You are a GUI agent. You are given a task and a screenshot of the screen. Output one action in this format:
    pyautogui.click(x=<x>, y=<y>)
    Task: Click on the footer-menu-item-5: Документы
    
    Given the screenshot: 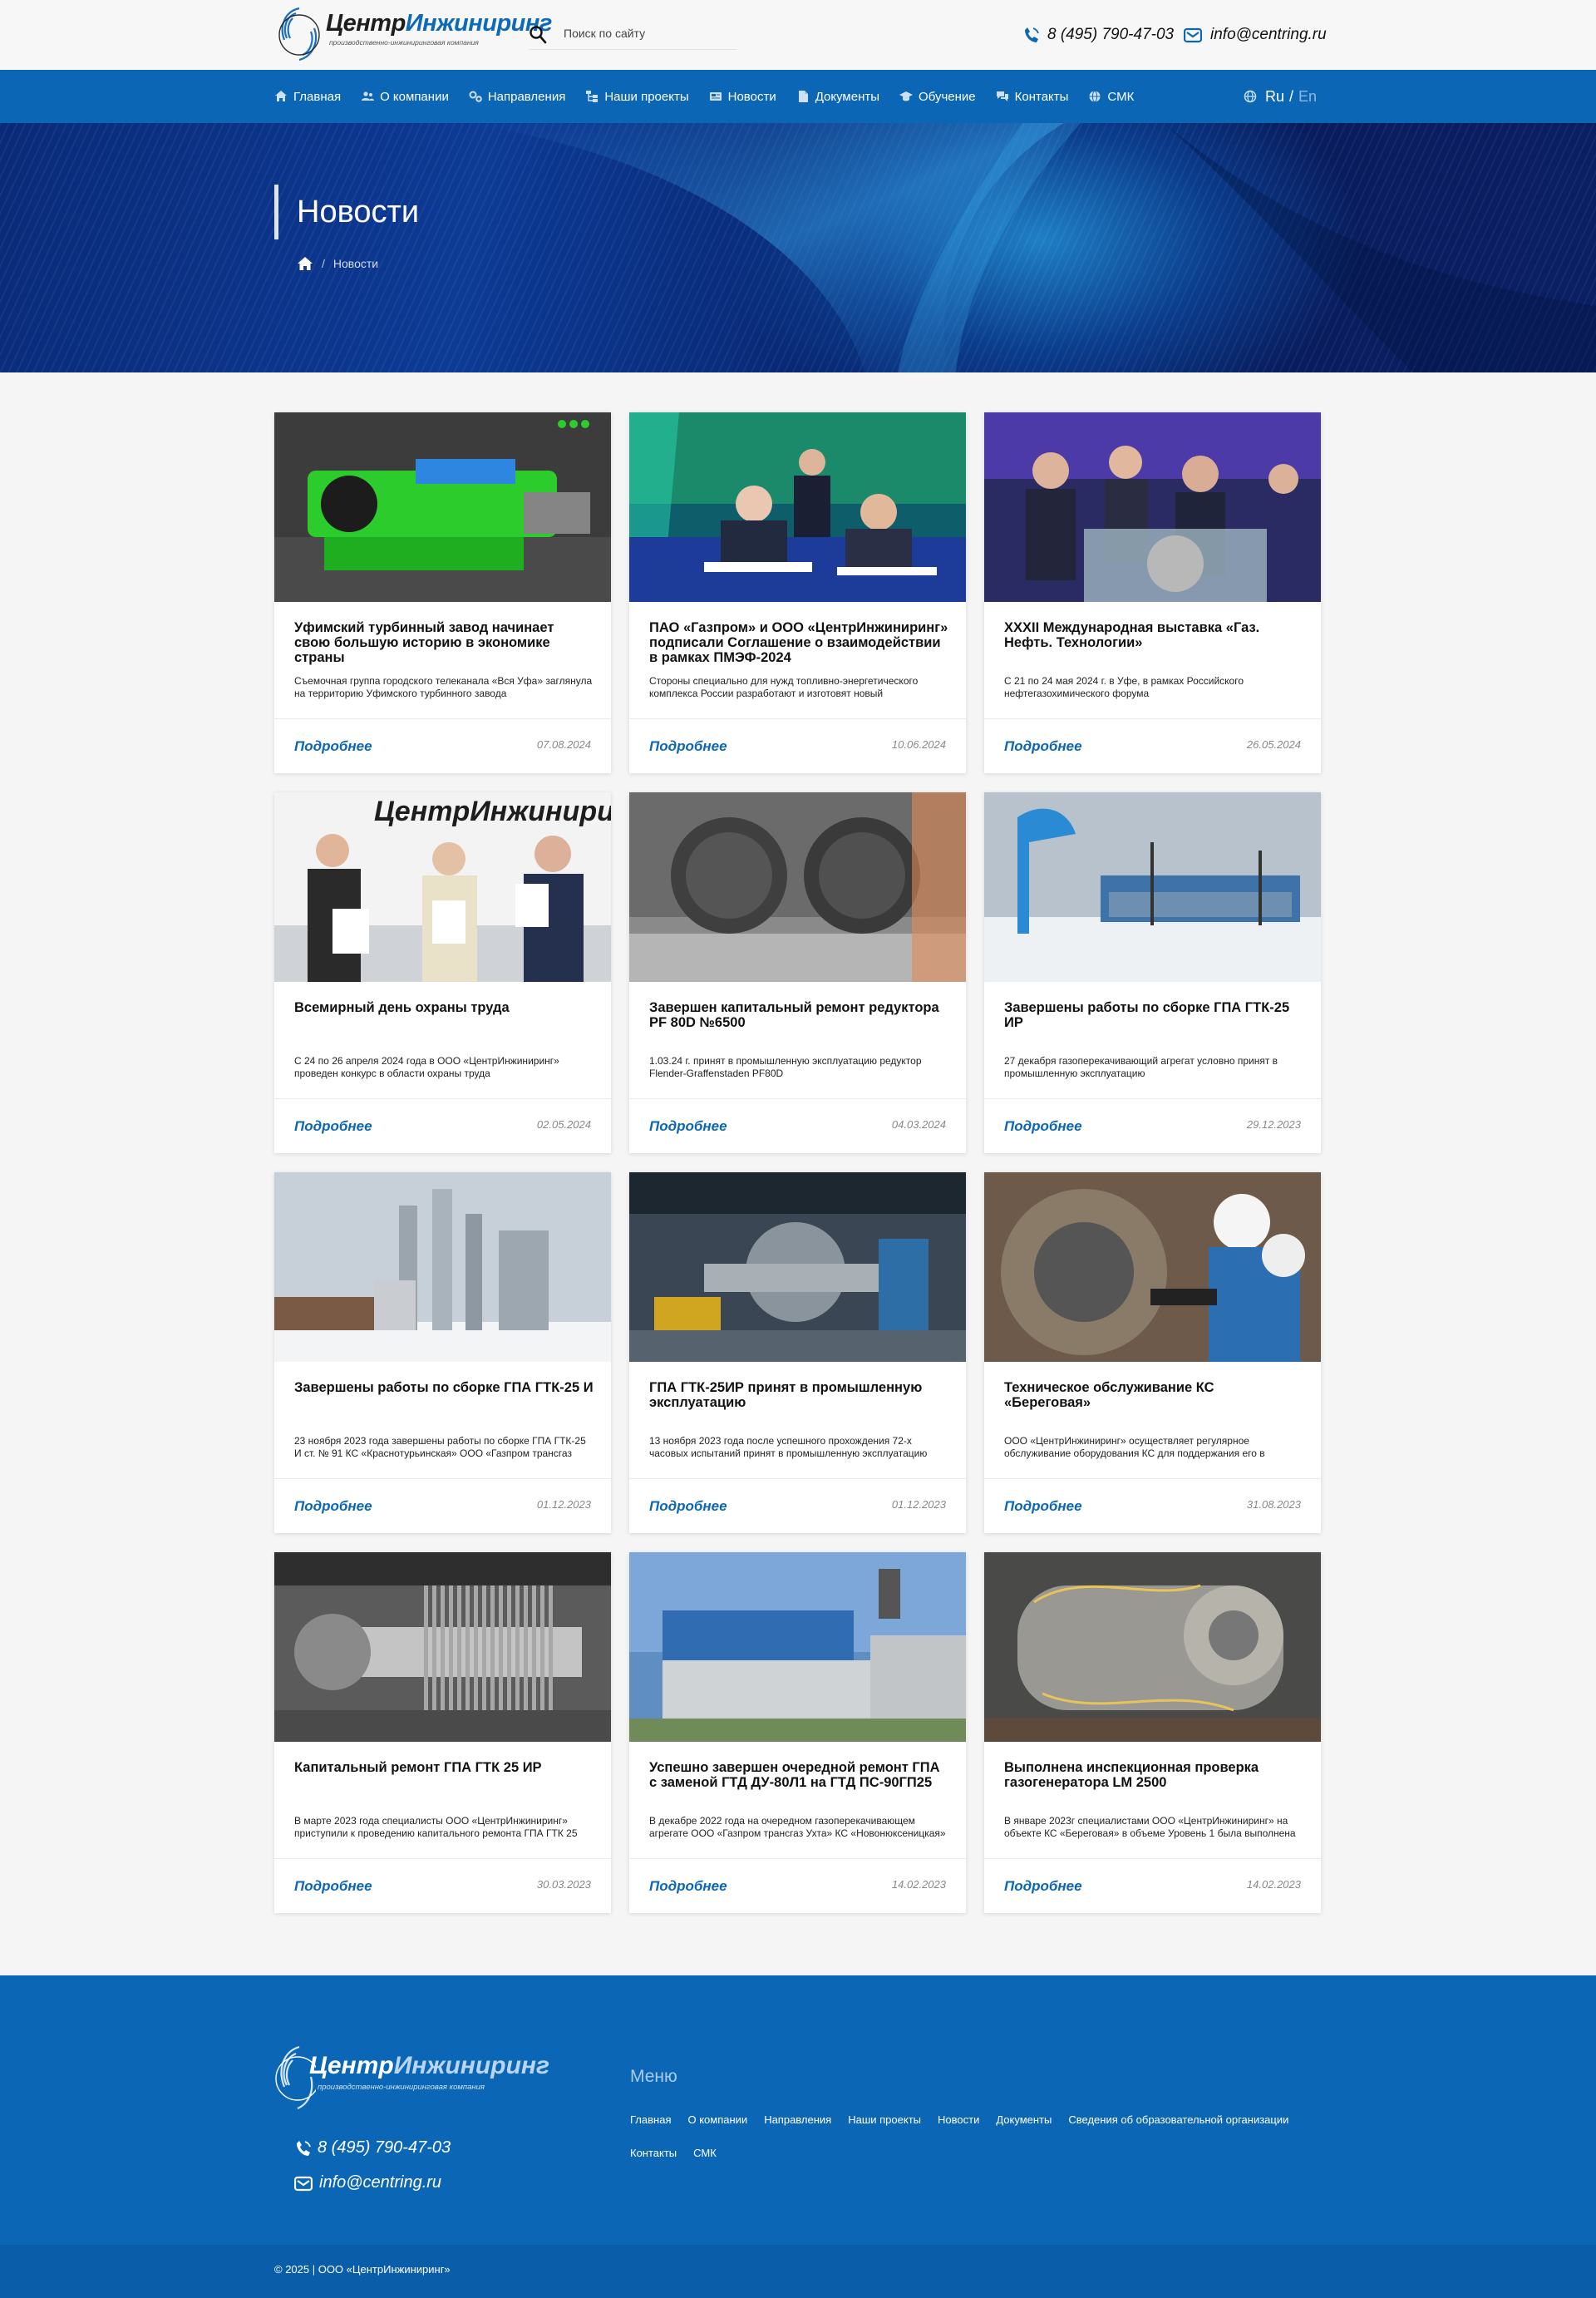 What is the action you would take?
    pyautogui.click(x=1024, y=2126)
    